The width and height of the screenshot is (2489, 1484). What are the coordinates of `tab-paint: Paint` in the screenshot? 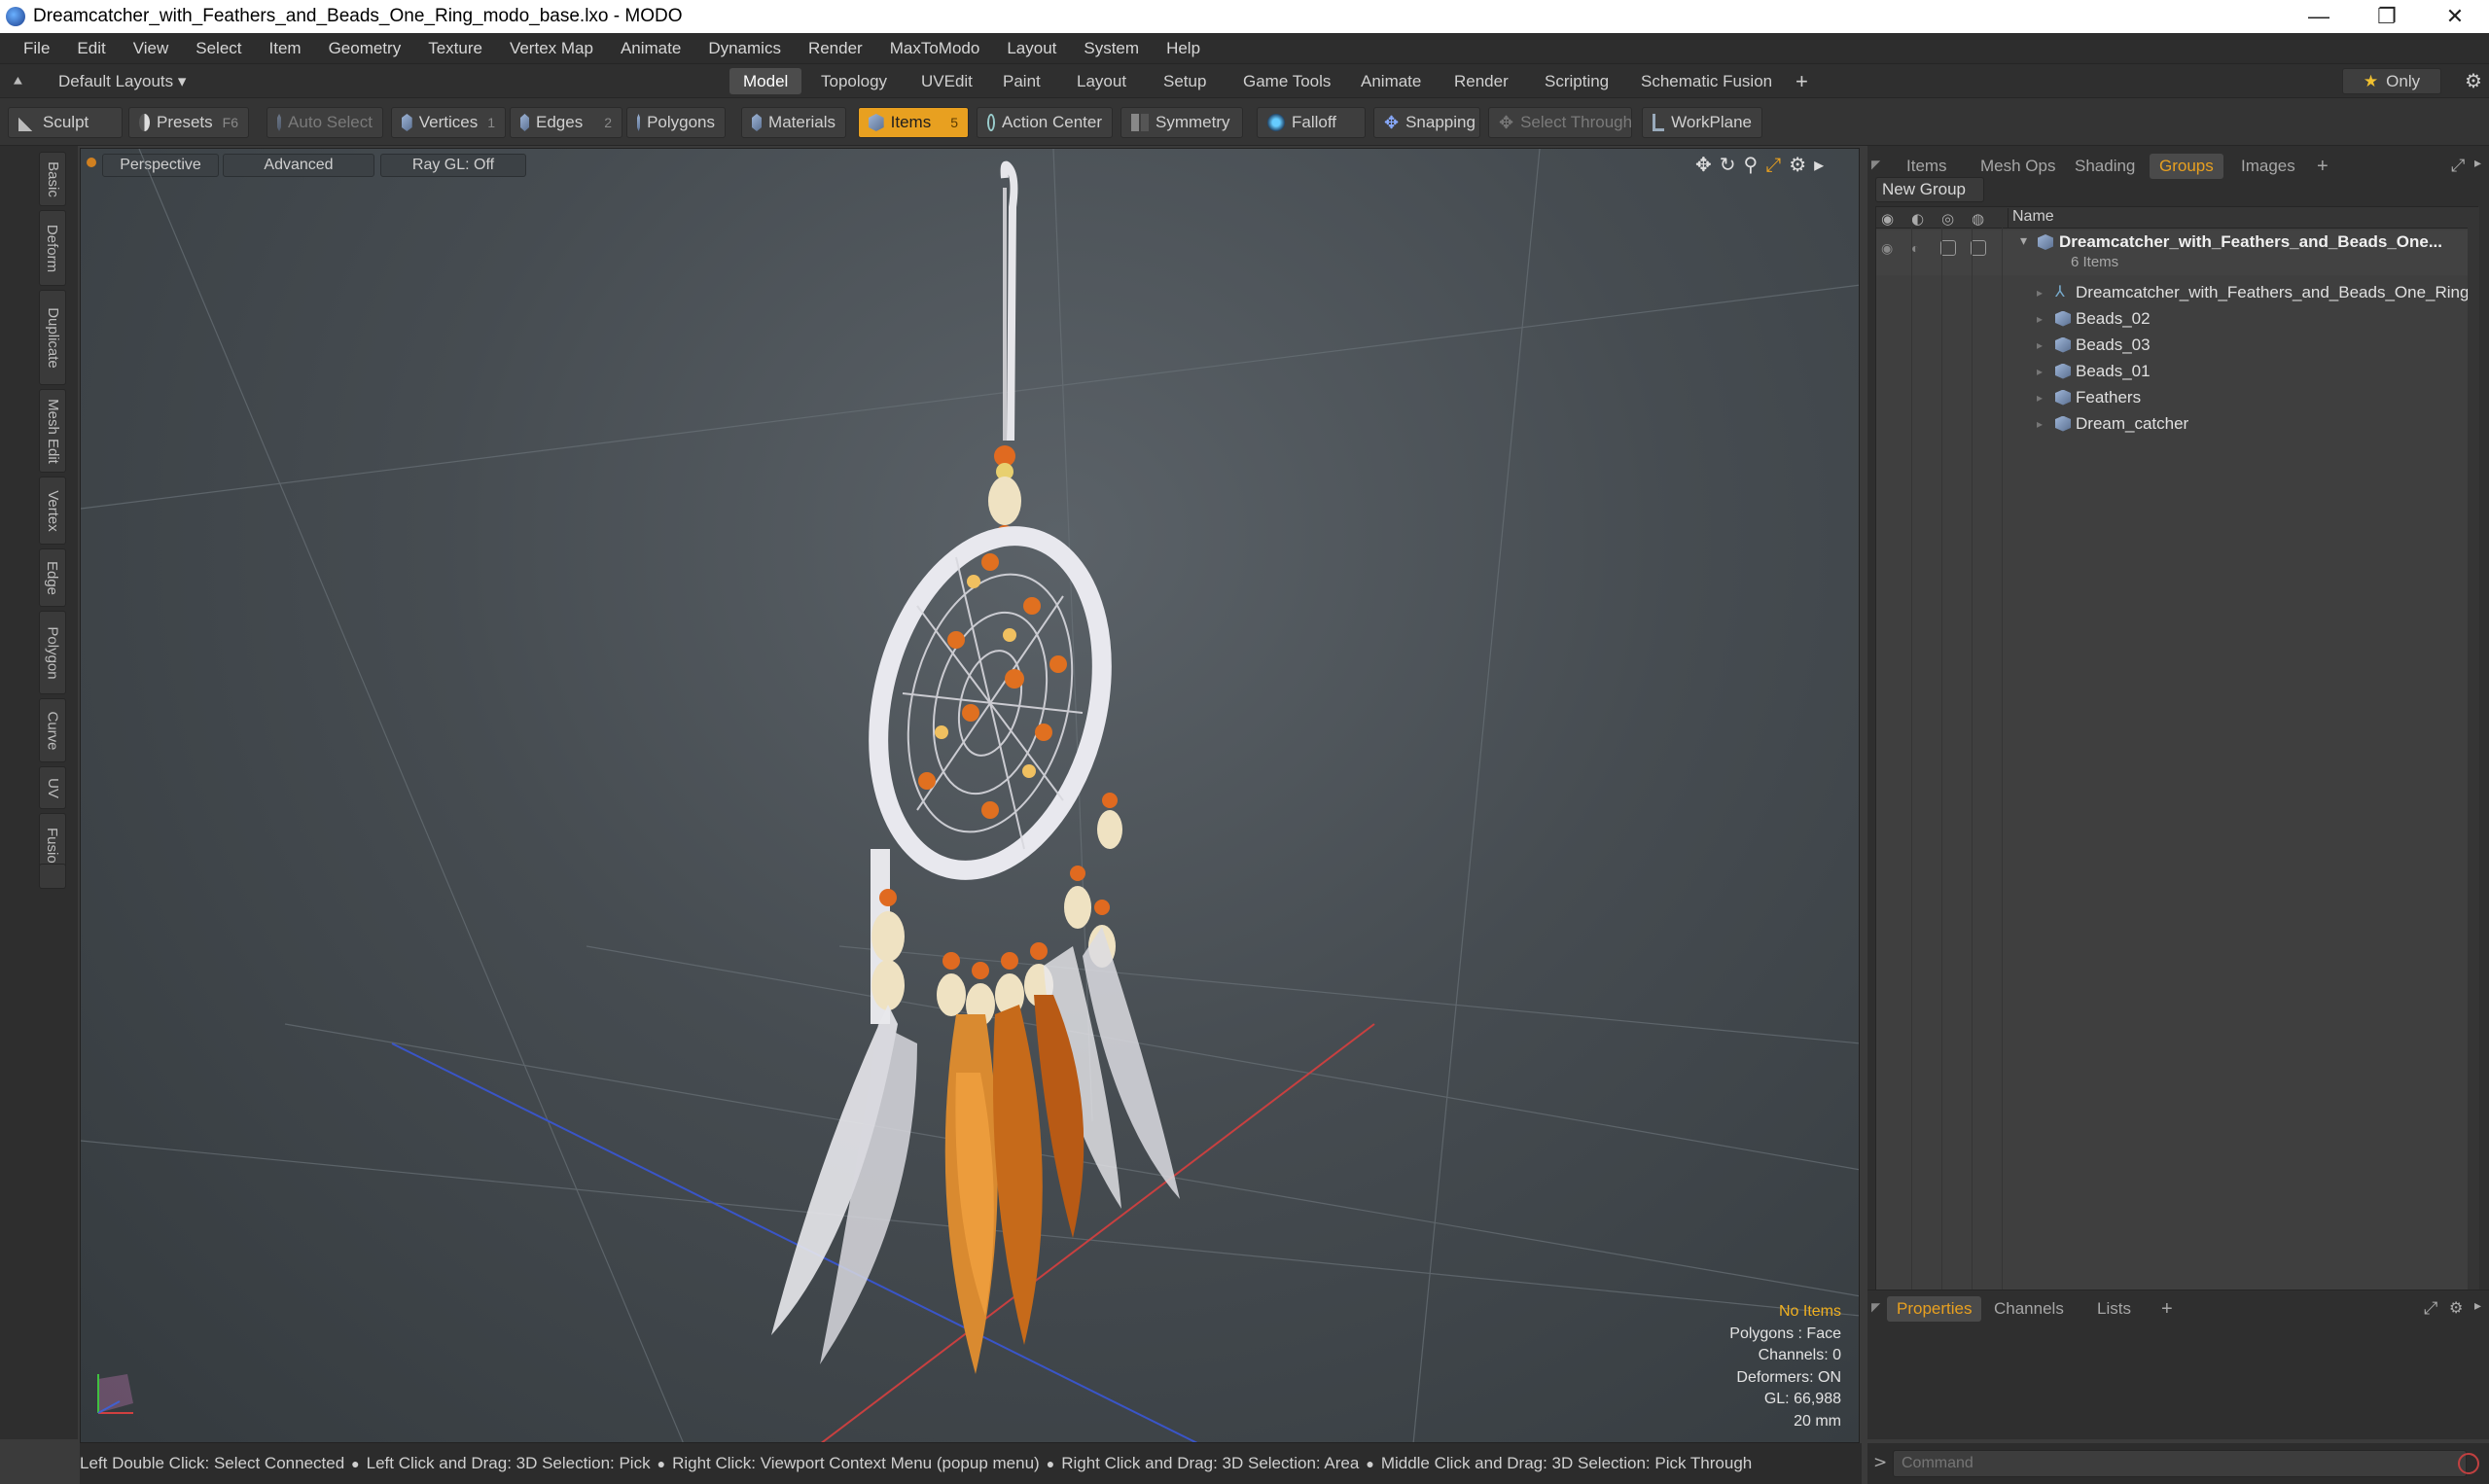 It's located at (1021, 81).